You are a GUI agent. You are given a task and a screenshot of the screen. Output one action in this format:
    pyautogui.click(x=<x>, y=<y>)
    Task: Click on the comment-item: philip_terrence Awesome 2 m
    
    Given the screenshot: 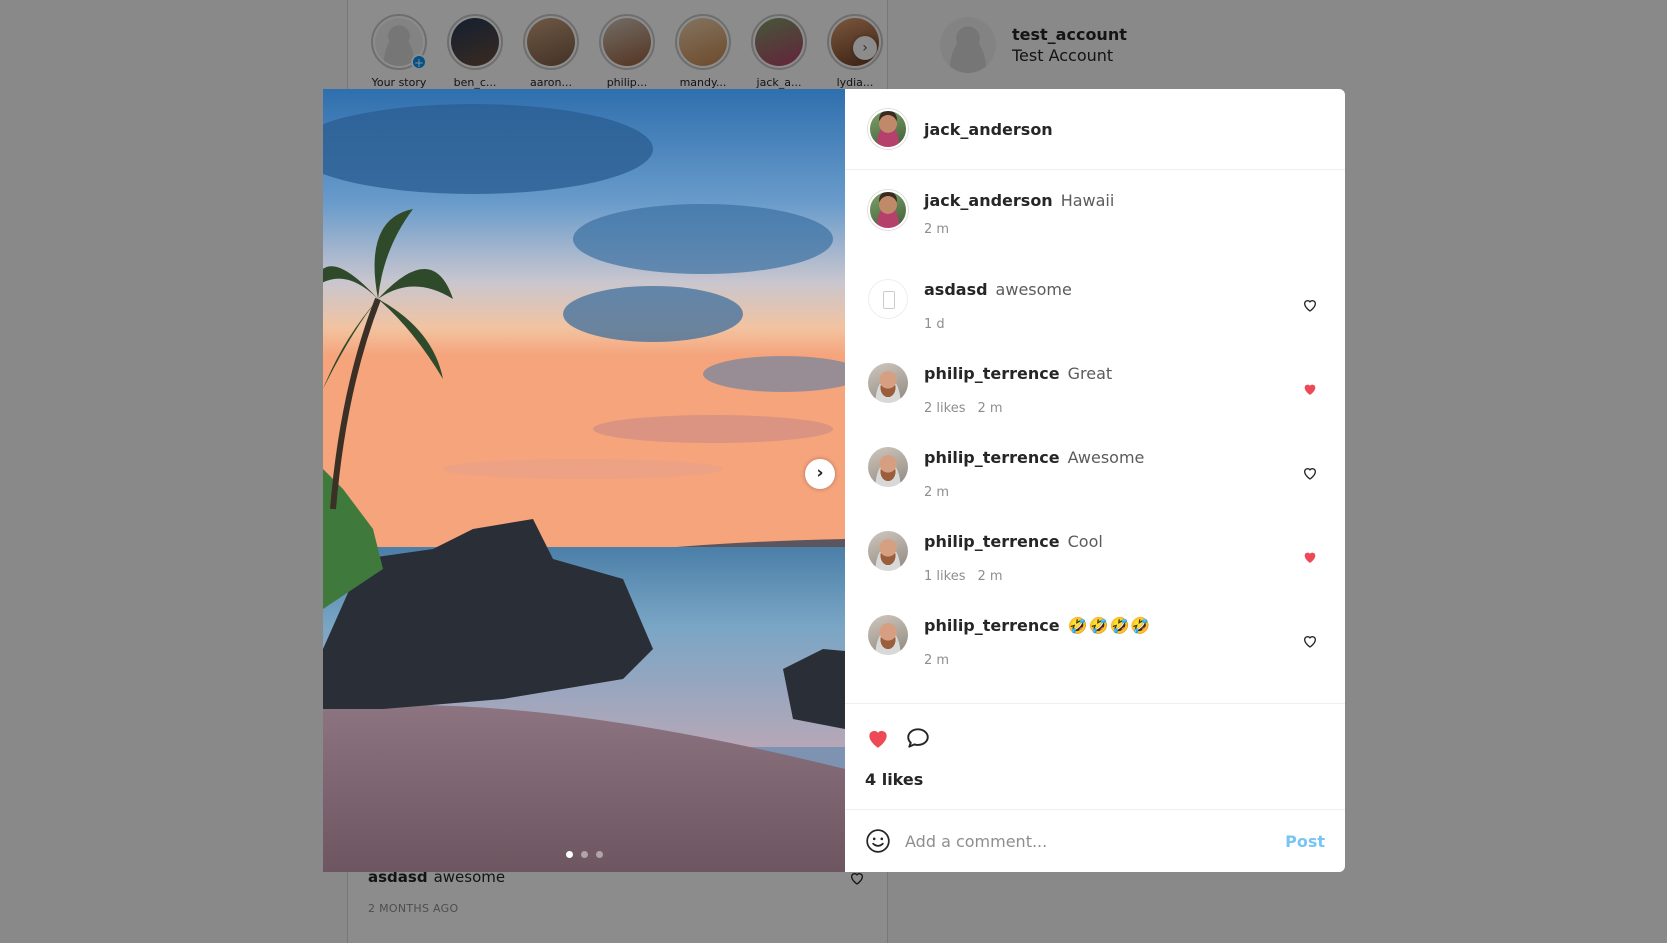 What is the action you would take?
    pyautogui.click(x=1095, y=489)
    